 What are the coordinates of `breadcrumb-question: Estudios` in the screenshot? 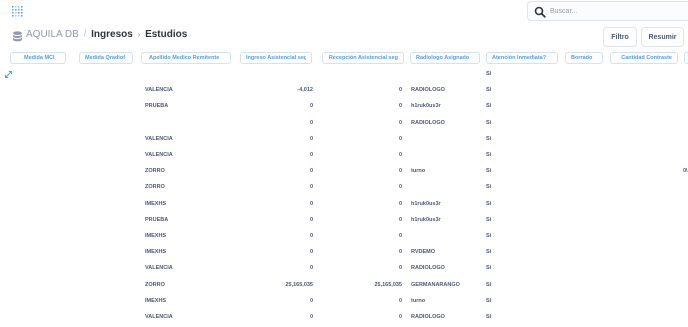 It's located at (166, 34).